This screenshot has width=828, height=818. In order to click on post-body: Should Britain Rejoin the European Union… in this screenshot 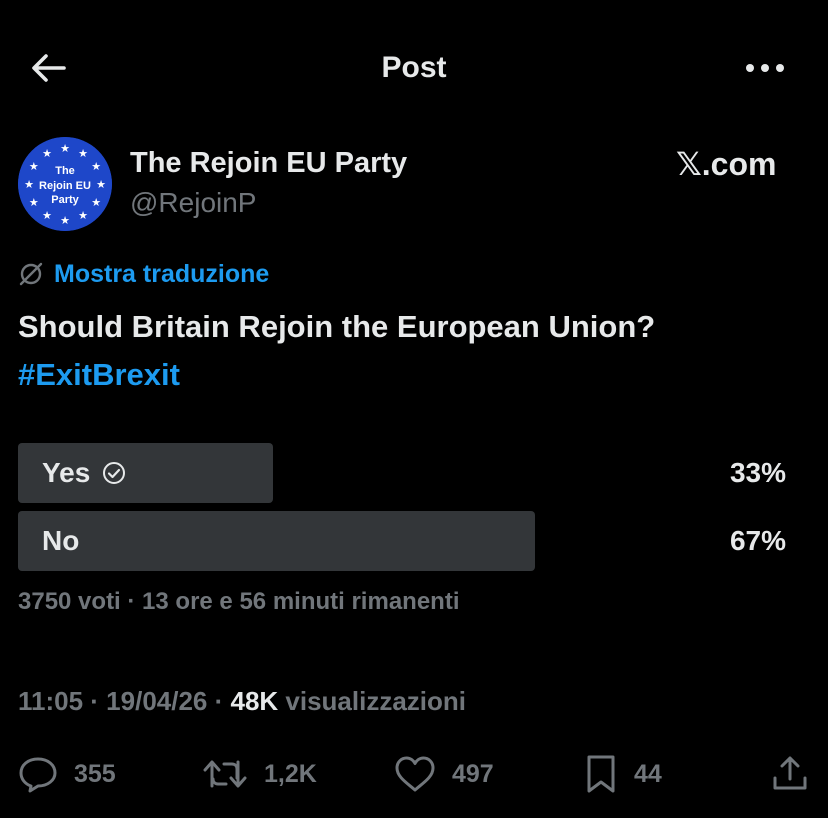, I will do `click(337, 326)`.